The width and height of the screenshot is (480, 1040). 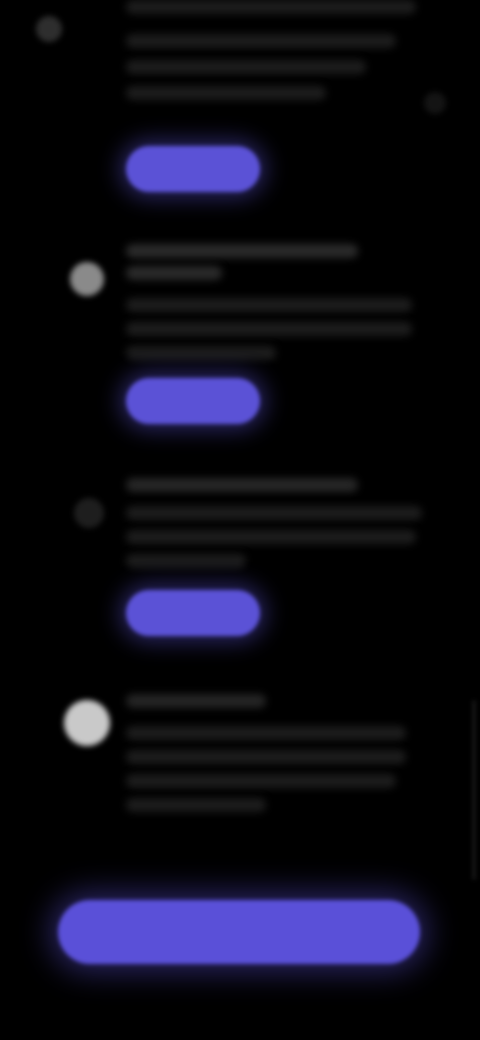 I want to click on step-4-status-icon, so click(x=87, y=723).